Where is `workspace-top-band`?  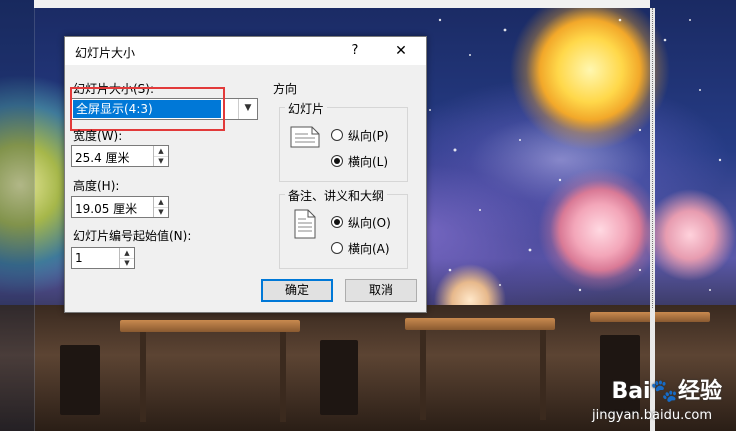
workspace-top-band is located at coordinates (342, 4).